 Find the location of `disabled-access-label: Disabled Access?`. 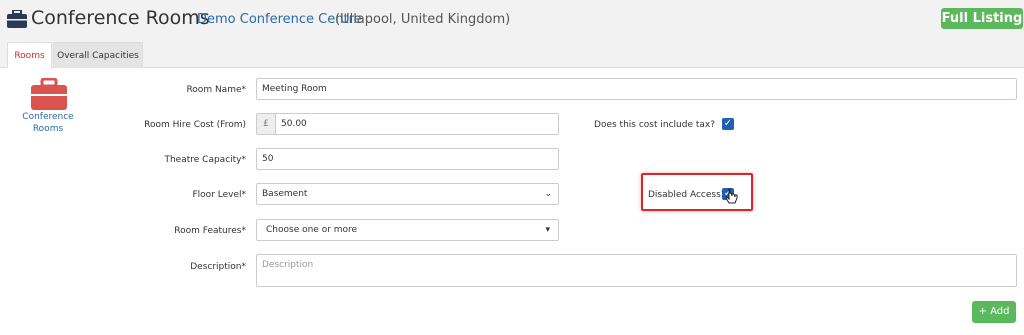

disabled-access-label: Disabled Access? is located at coordinates (687, 195).